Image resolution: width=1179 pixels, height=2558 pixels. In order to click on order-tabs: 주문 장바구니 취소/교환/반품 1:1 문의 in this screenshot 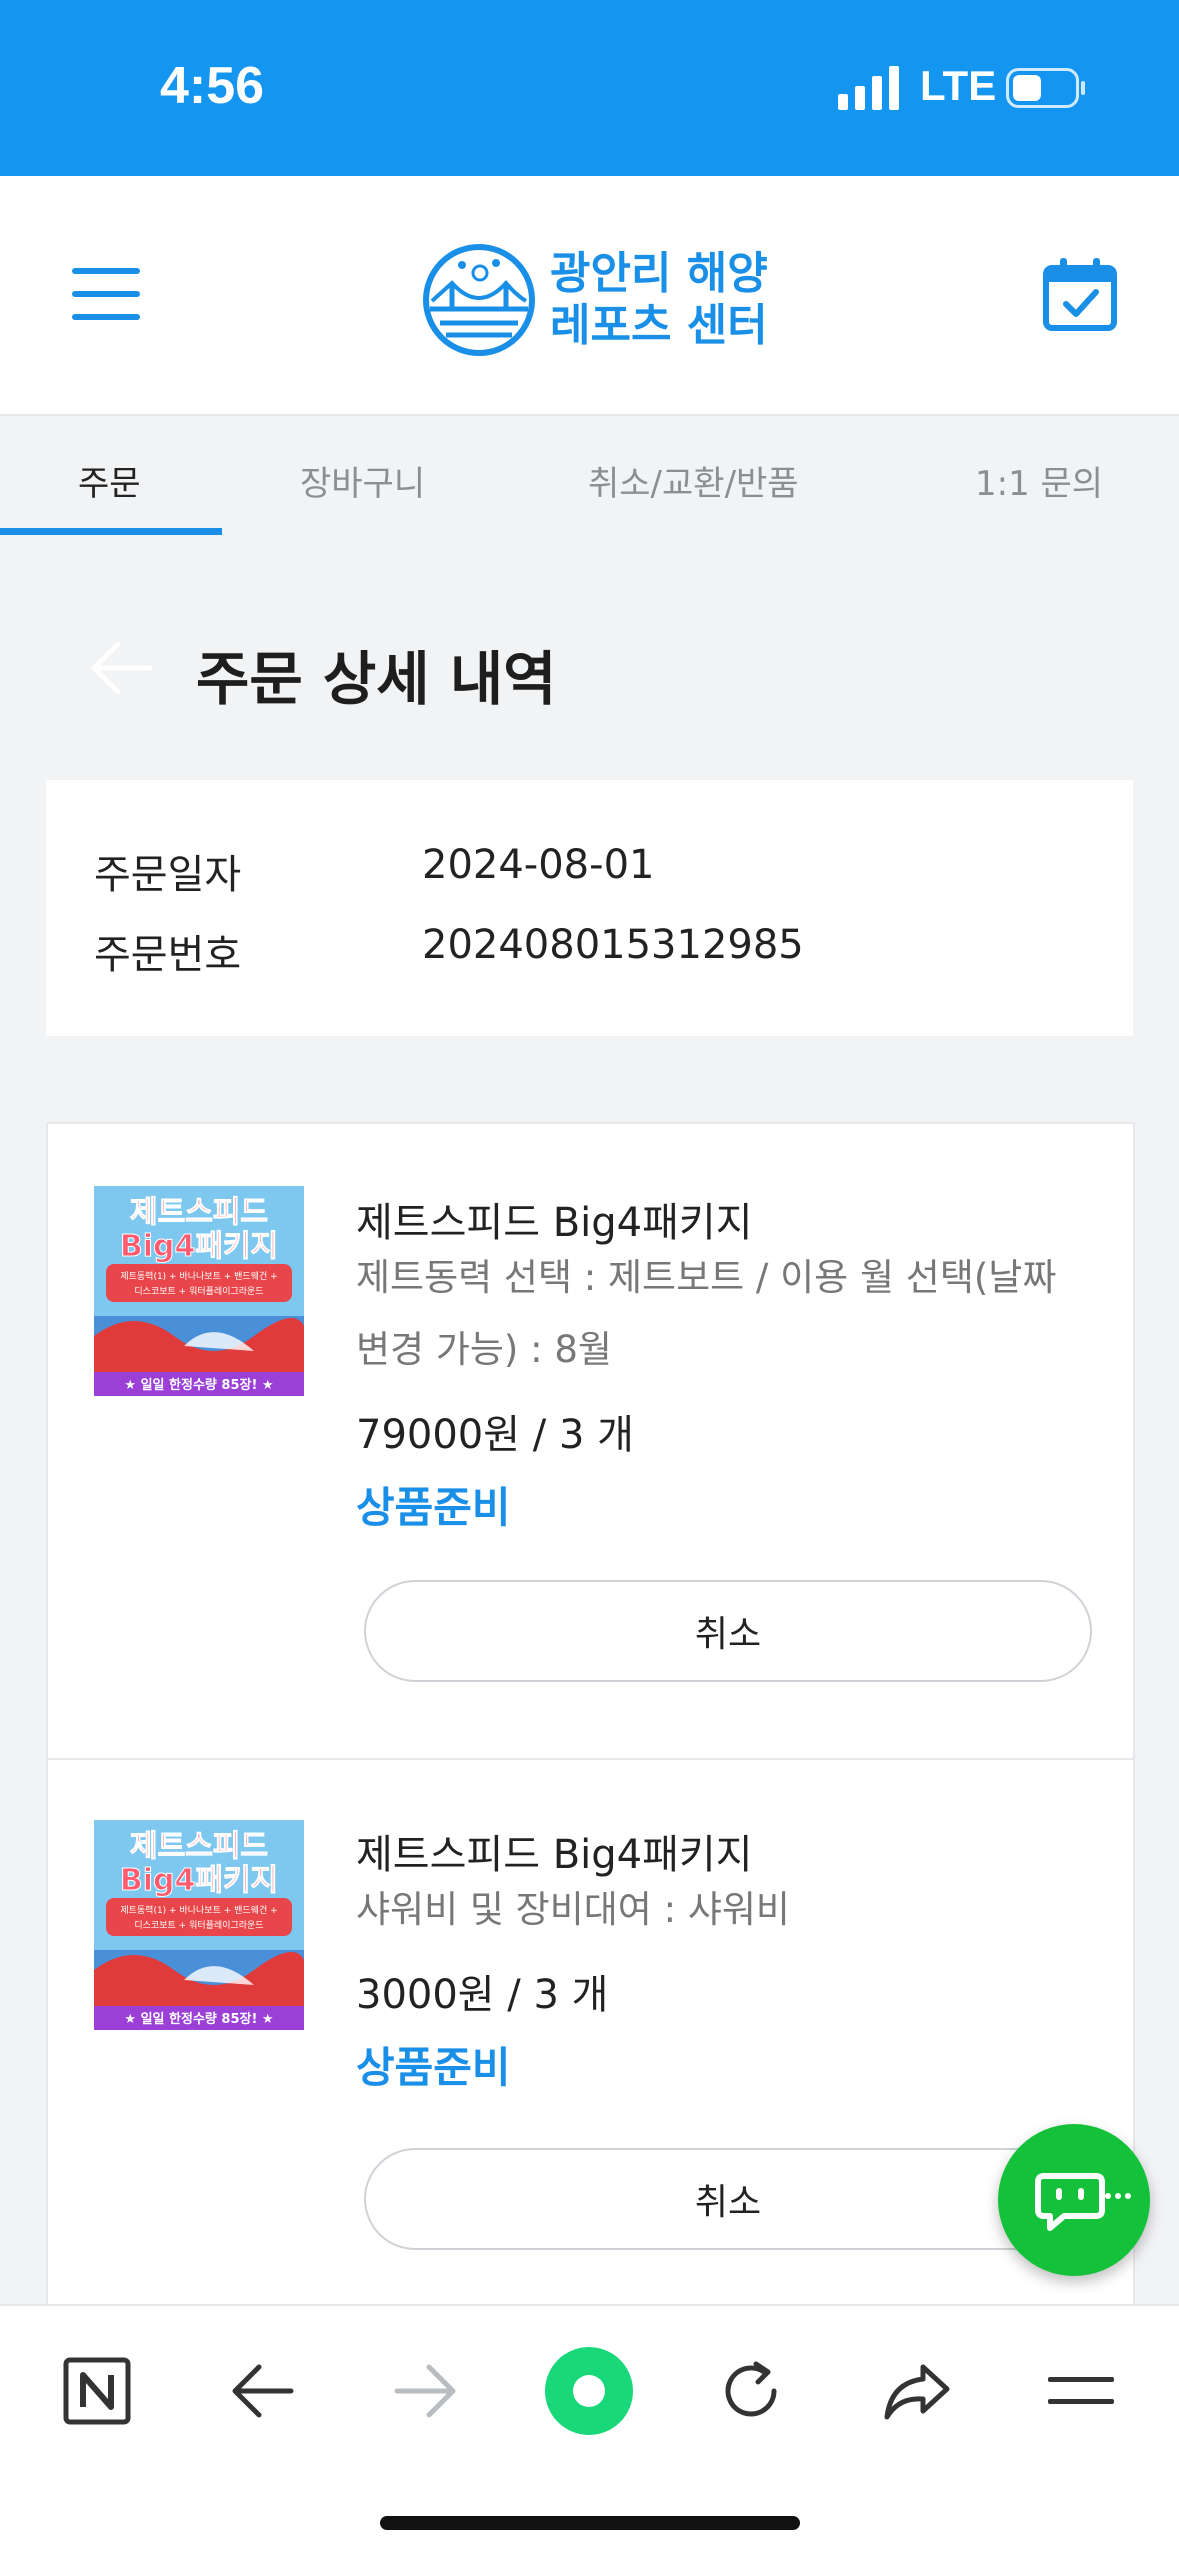, I will do `click(589, 476)`.